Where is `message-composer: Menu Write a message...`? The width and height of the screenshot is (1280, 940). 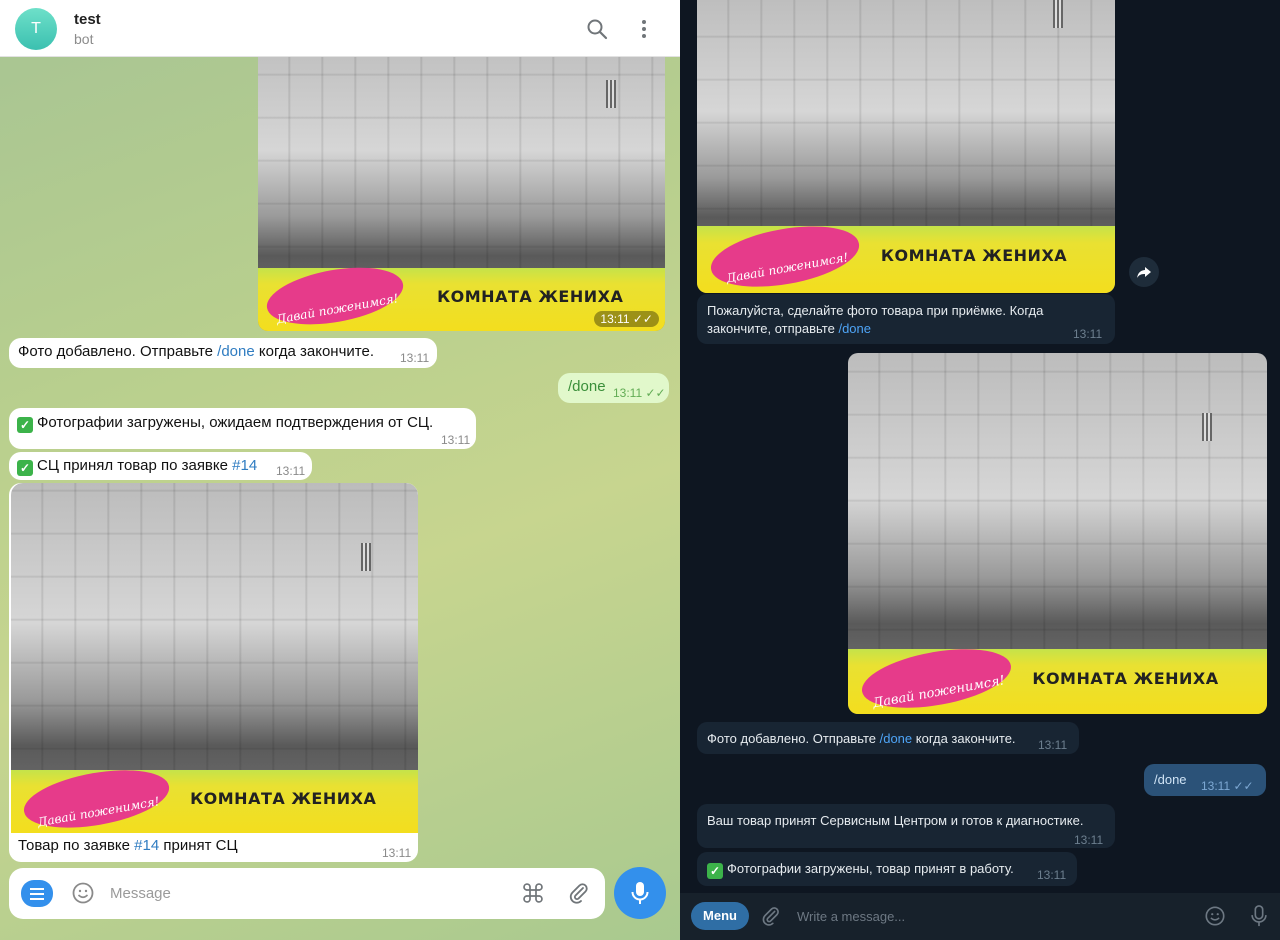 message-composer: Menu Write a message... is located at coordinates (980, 916).